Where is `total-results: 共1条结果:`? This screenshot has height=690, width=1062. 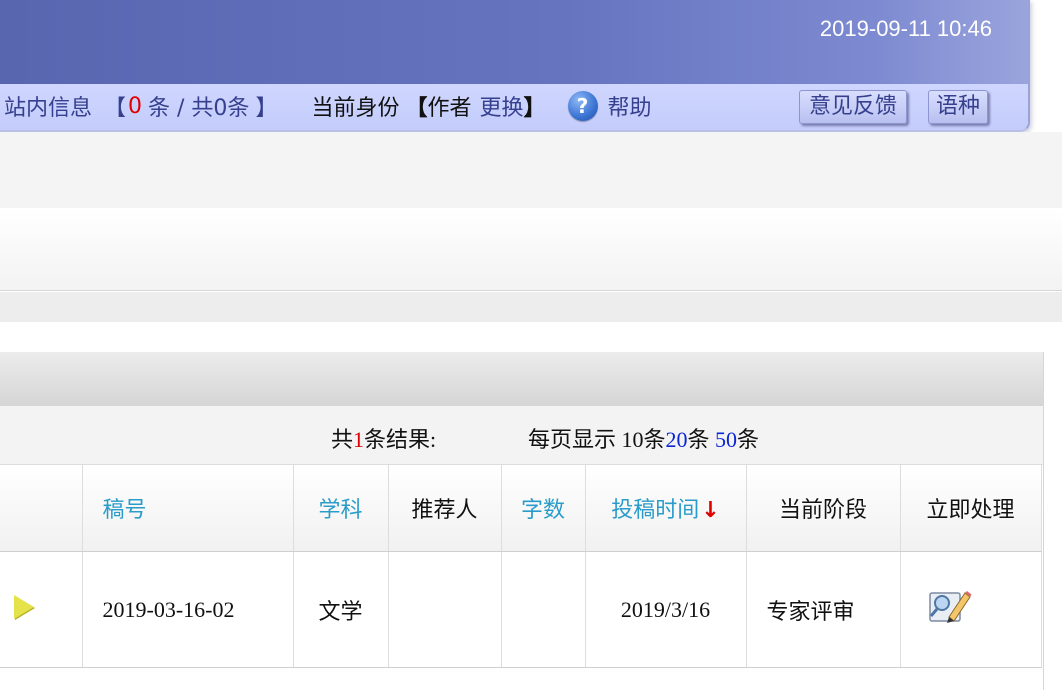
total-results: 共1条结果: is located at coordinates (383, 438).